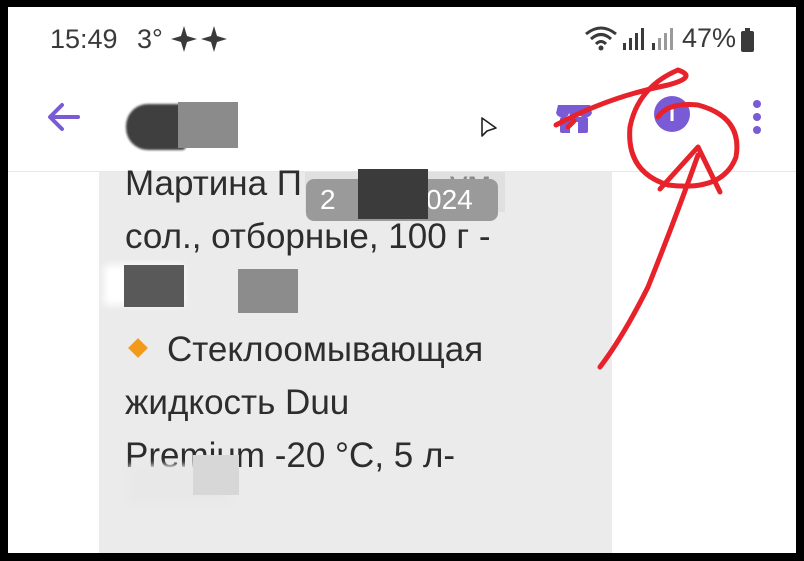 Image resolution: width=804 pixels, height=561 pixels. I want to click on message-line: сол., отборные, 100 г -, so click(308, 236).